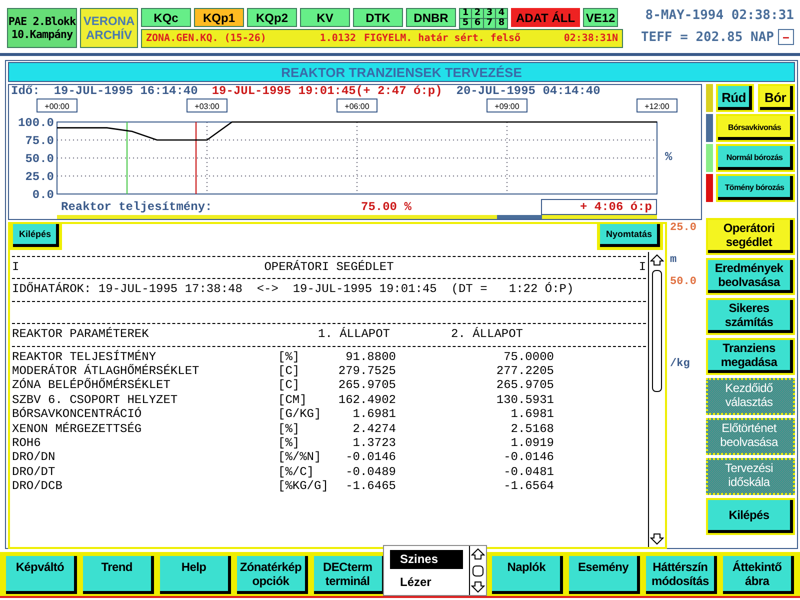  I want to click on alarm-message: FIGYELM. határ sért. felső, so click(443, 38).